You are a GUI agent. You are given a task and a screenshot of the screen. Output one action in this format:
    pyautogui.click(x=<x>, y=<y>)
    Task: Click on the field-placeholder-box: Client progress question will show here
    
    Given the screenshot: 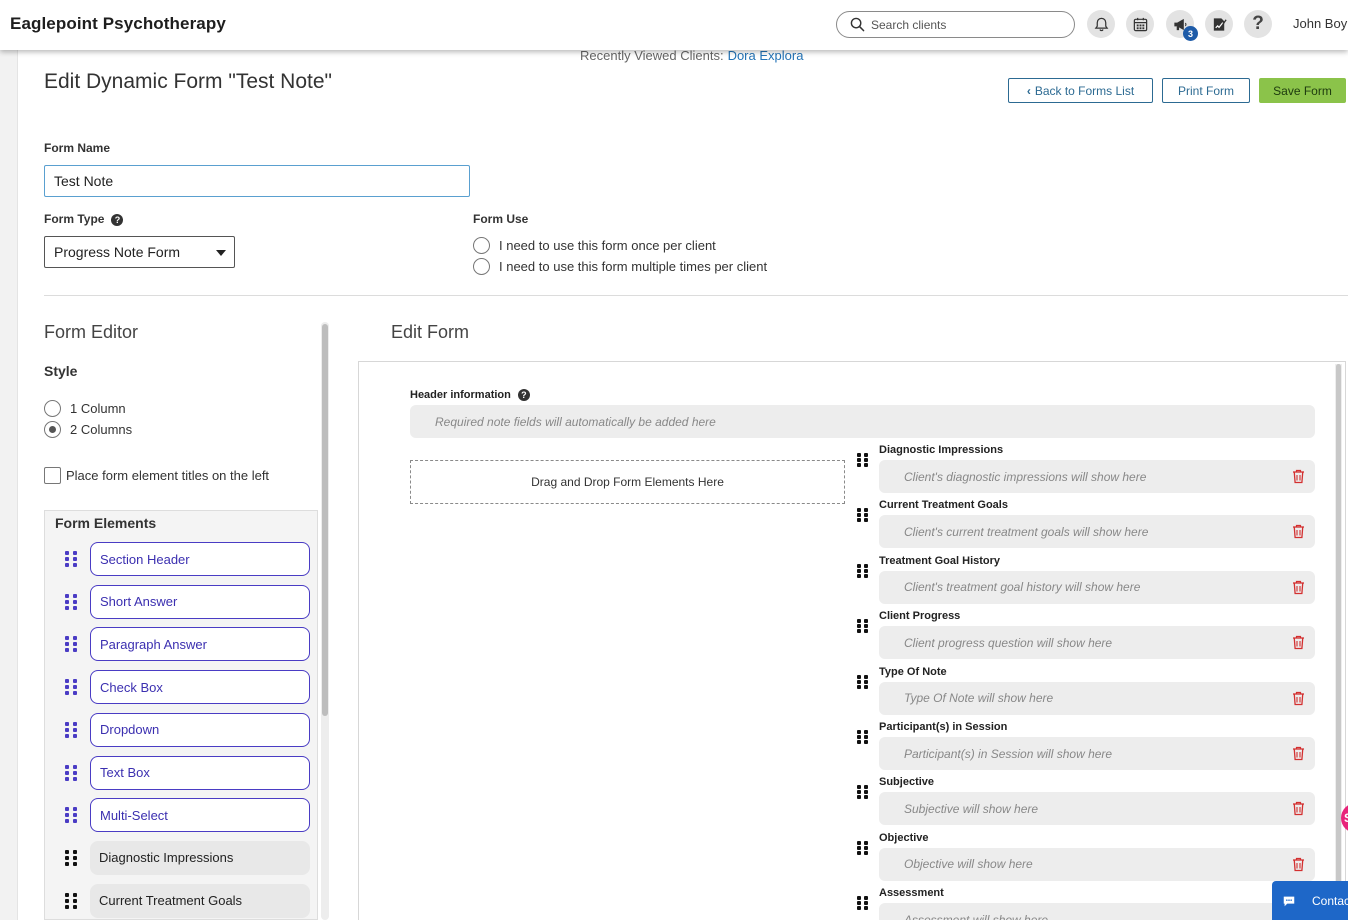 What is the action you would take?
    pyautogui.click(x=1097, y=643)
    